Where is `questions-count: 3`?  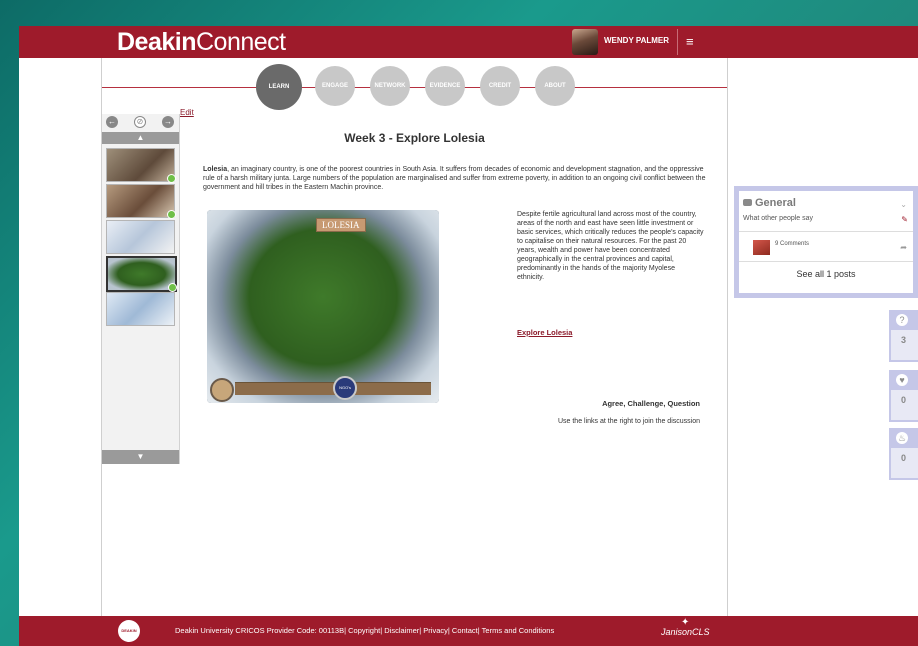
questions-count: 3 is located at coordinates (903, 340).